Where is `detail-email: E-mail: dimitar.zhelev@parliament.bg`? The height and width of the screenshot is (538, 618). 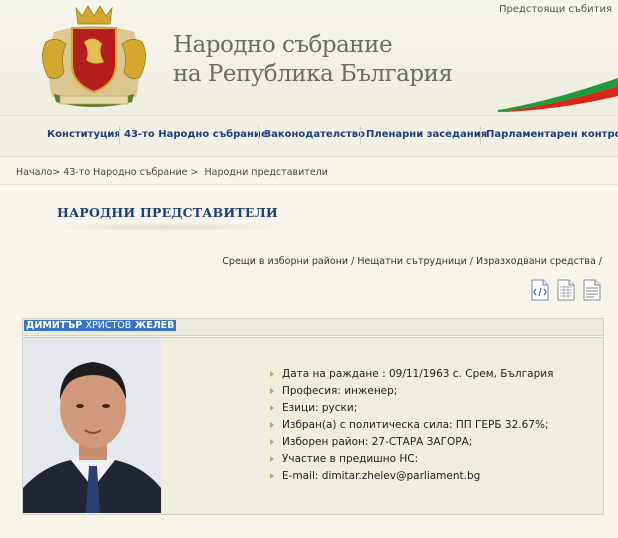 detail-email: E-mail: dimitar.zhelev@parliament.bg is located at coordinates (411, 476).